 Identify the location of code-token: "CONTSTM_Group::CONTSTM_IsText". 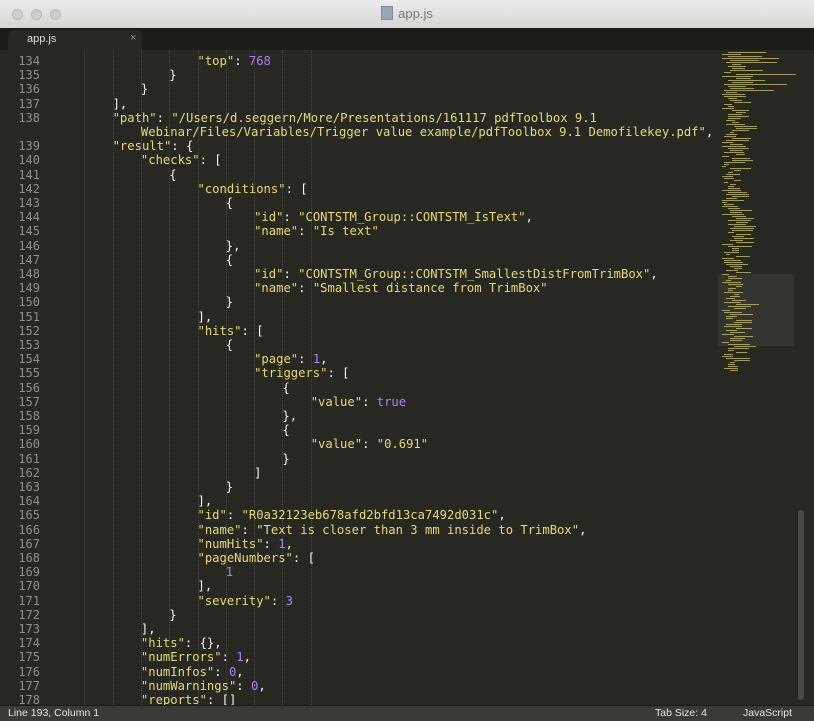
(412, 217).